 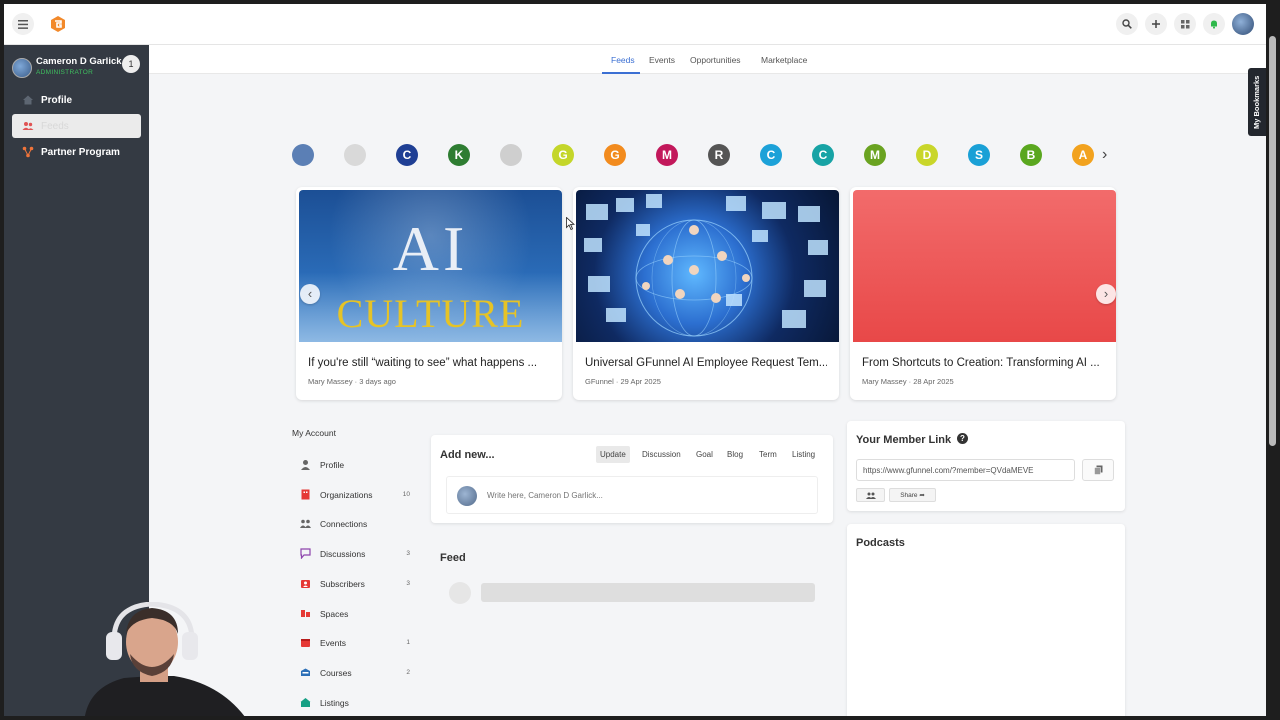 What do you see at coordinates (76, 100) in the screenshot?
I see `sidebar-item-profile: Profile` at bounding box center [76, 100].